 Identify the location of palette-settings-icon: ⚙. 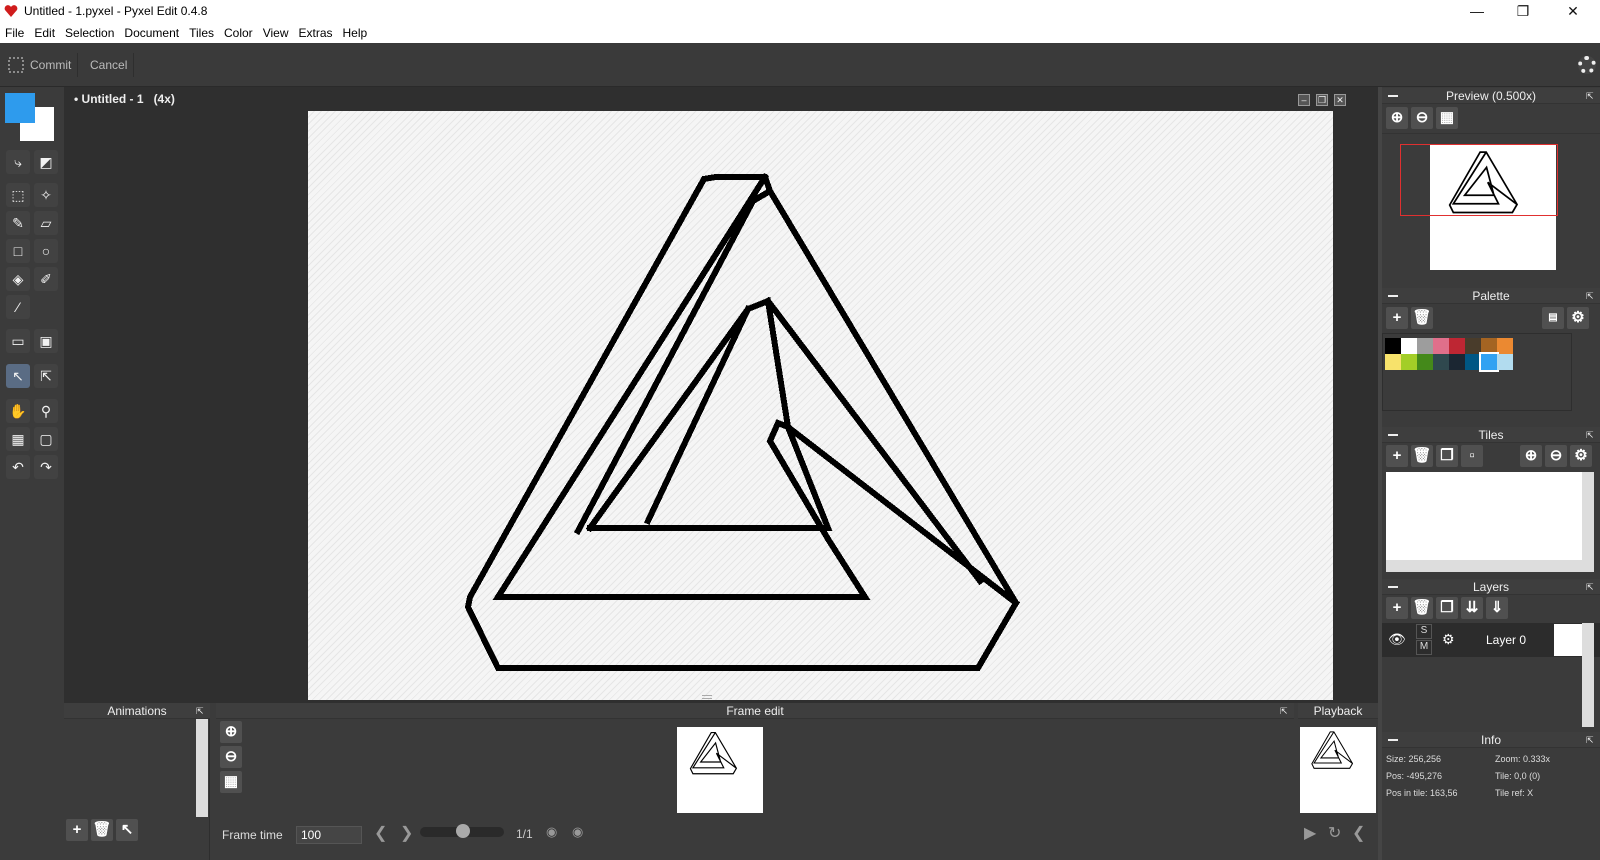
(1578, 318).